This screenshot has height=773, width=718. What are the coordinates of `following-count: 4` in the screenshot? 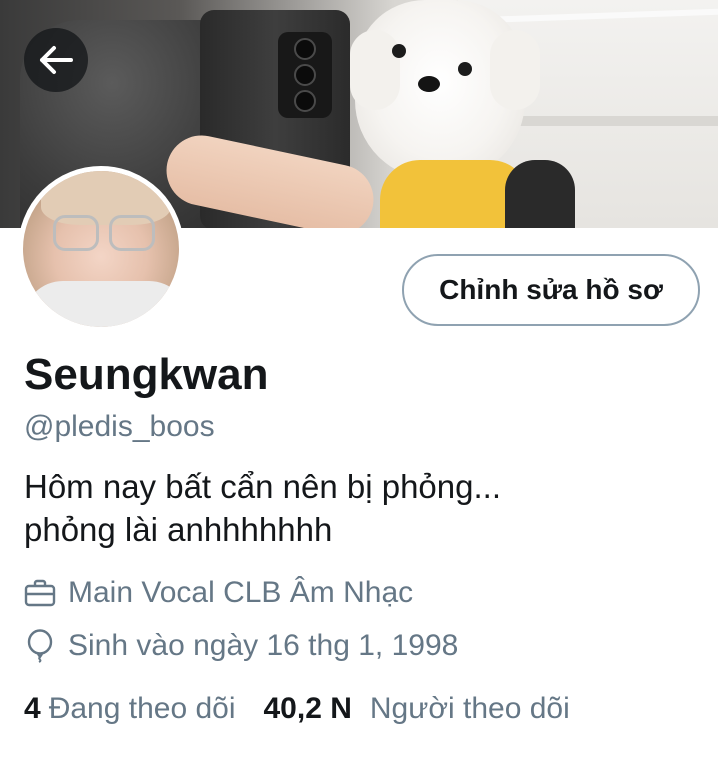 It's located at (32, 708).